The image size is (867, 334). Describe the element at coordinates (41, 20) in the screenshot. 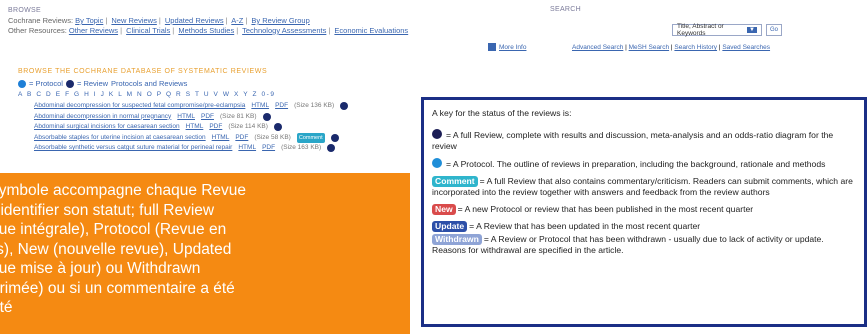

I see `browse-row-lead: Cochrane Reviews:` at that location.